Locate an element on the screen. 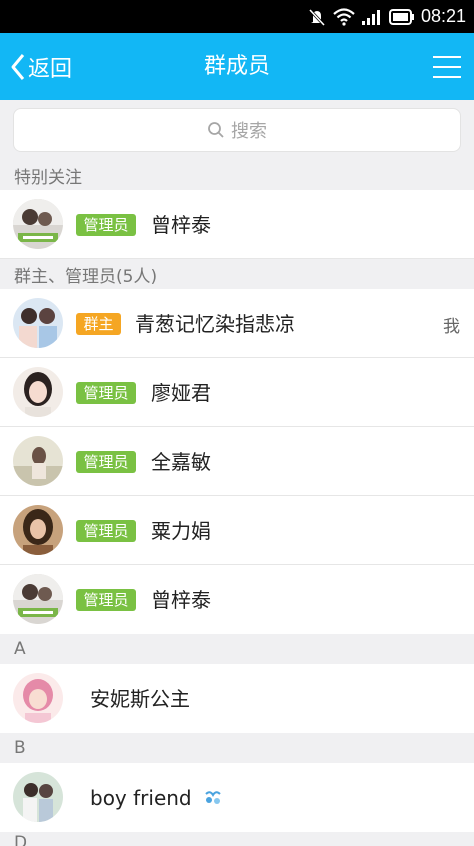 This screenshot has height=846, width=474. list-item: boy friend is located at coordinates (237, 797).